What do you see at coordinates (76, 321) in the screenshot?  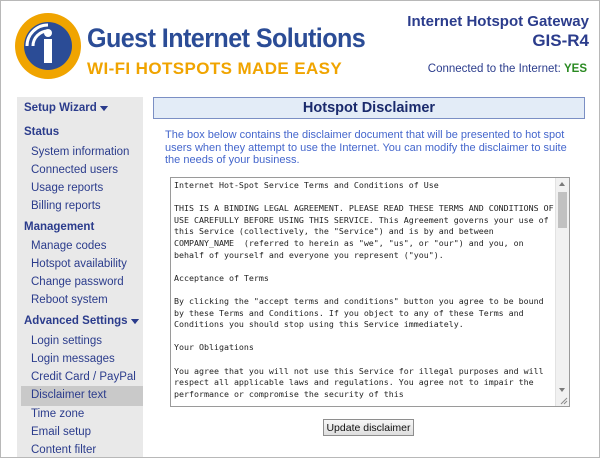 I see `advanced-settings-label: Advanced Settings` at bounding box center [76, 321].